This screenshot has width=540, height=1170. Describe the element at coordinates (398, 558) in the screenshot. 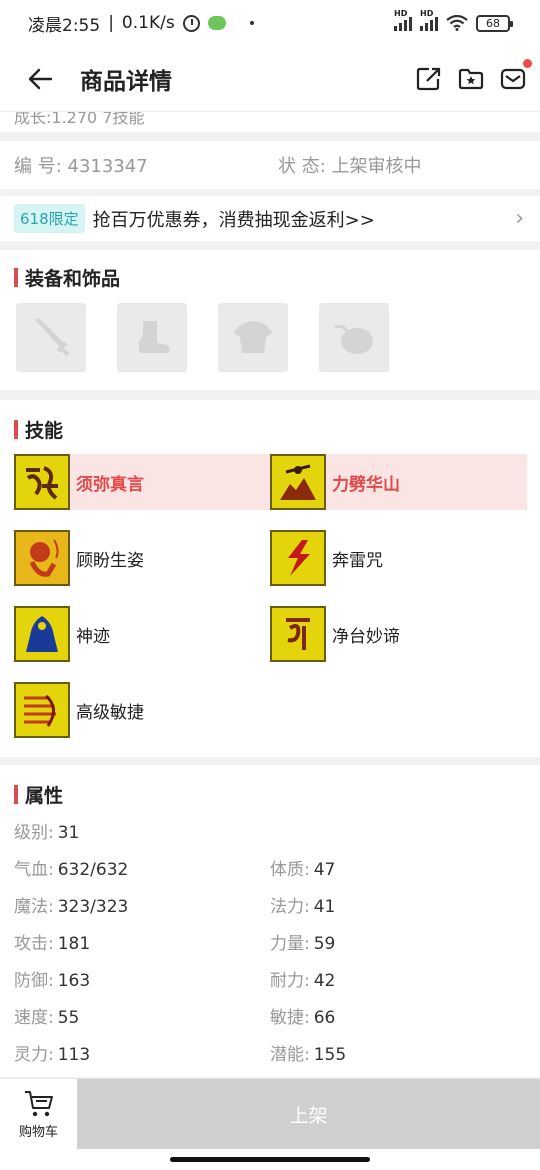

I see `skill-item: 奔雷咒` at that location.